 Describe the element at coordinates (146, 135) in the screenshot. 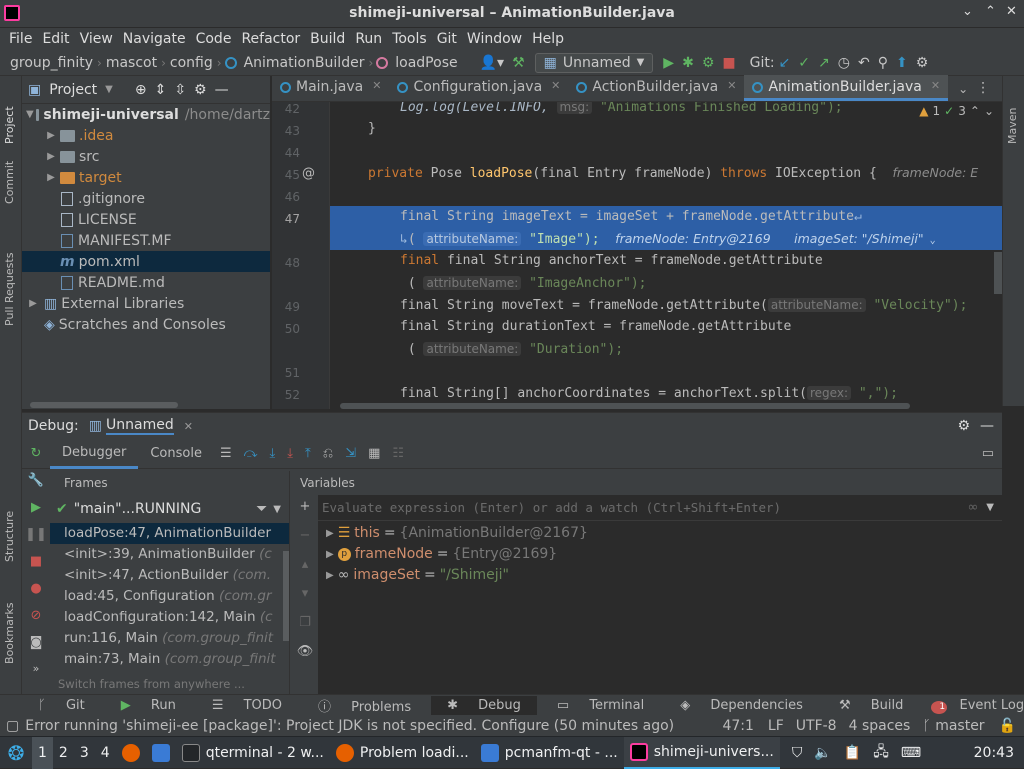

I see `tree-item-idea: ▶ .idea` at that location.